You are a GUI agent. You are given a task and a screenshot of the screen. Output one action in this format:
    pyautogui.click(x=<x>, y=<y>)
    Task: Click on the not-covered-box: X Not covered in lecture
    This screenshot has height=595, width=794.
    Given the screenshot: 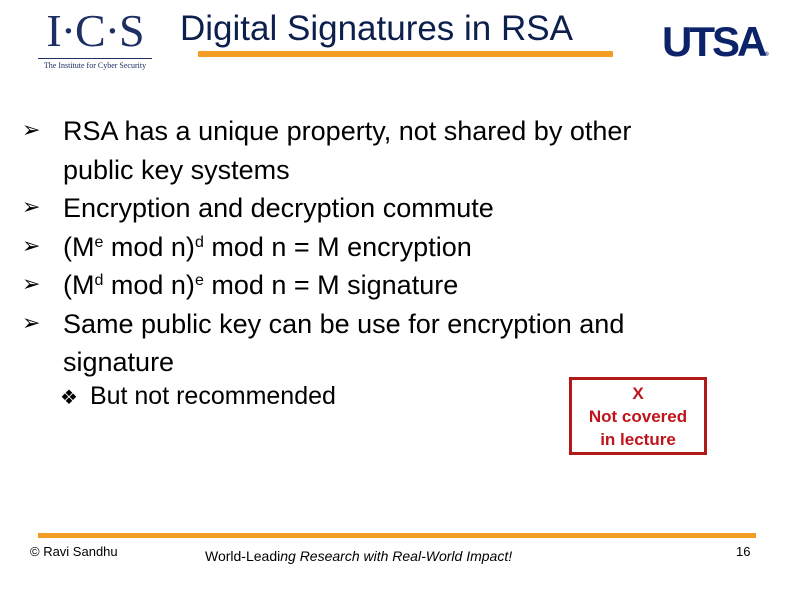 What is the action you would take?
    pyautogui.click(x=638, y=416)
    